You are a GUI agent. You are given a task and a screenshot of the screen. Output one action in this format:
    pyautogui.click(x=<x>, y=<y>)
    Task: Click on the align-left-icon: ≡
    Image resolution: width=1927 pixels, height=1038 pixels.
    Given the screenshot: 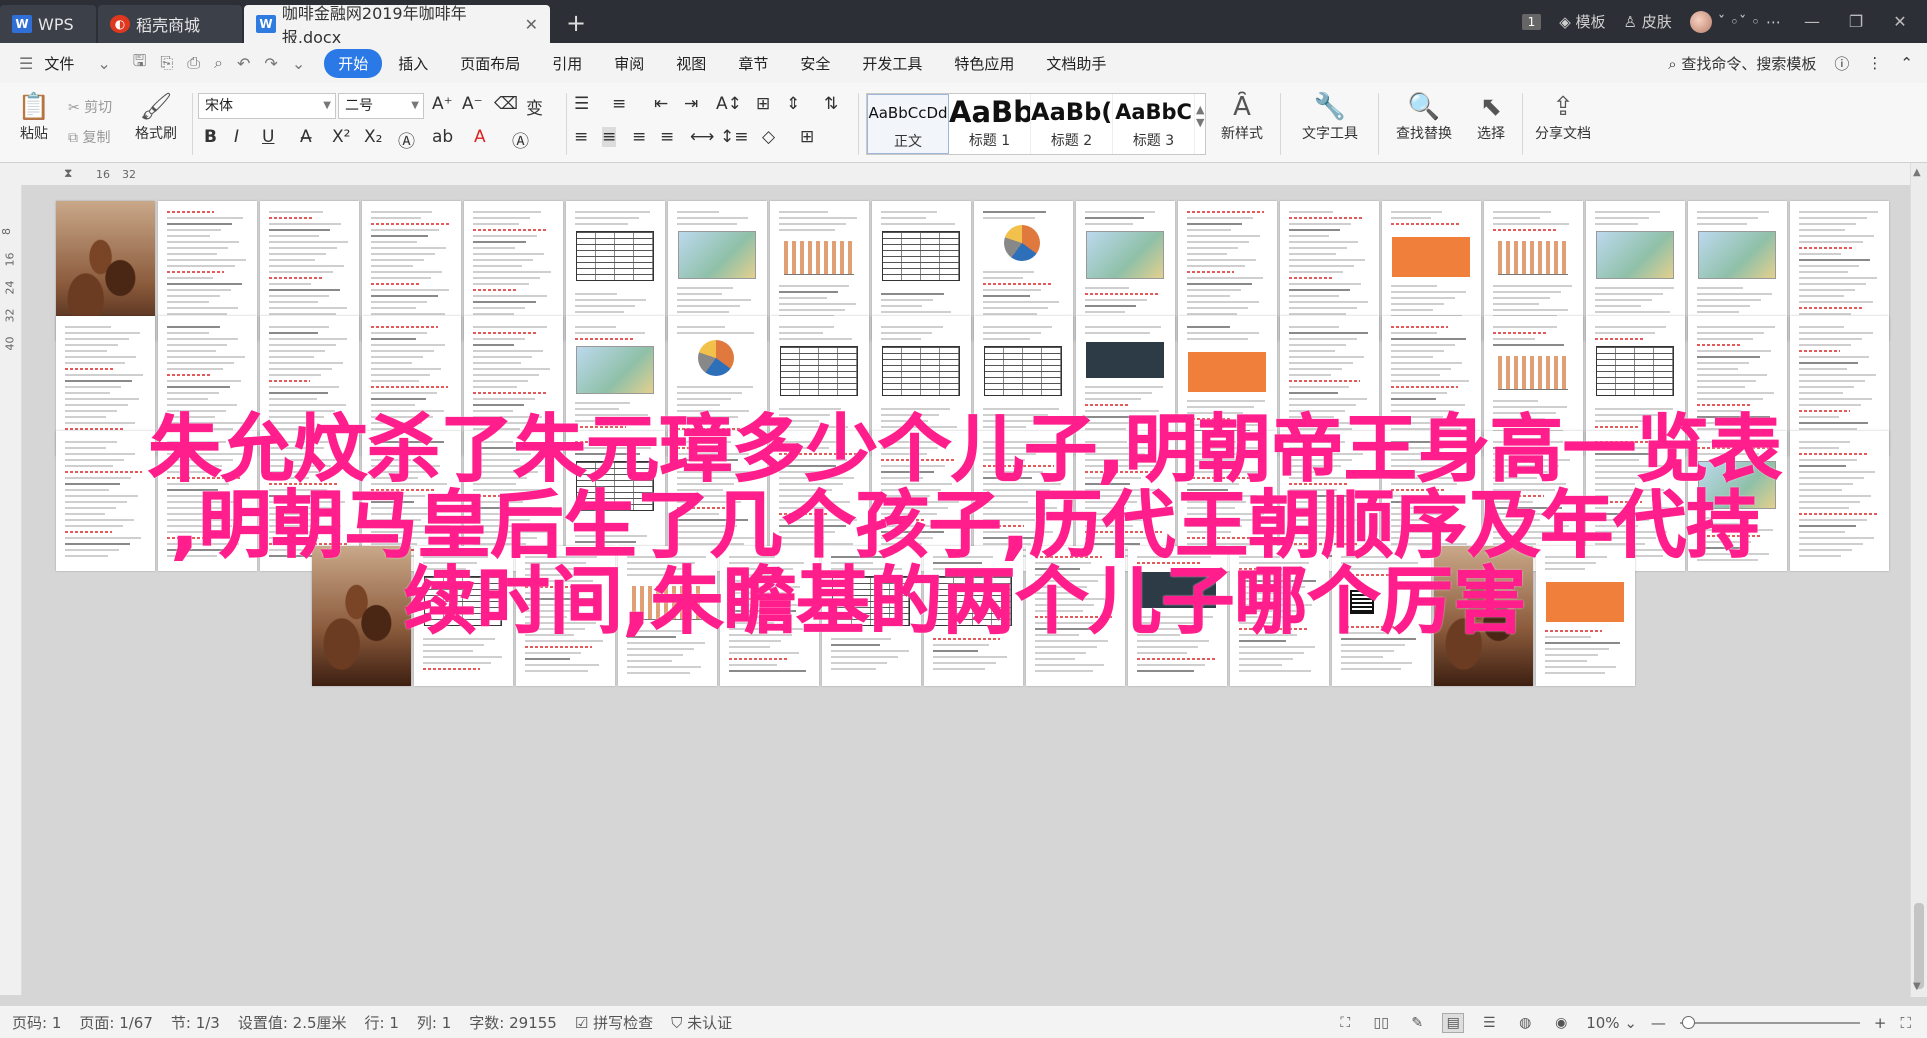 What is the action you would take?
    pyautogui.click(x=581, y=137)
    